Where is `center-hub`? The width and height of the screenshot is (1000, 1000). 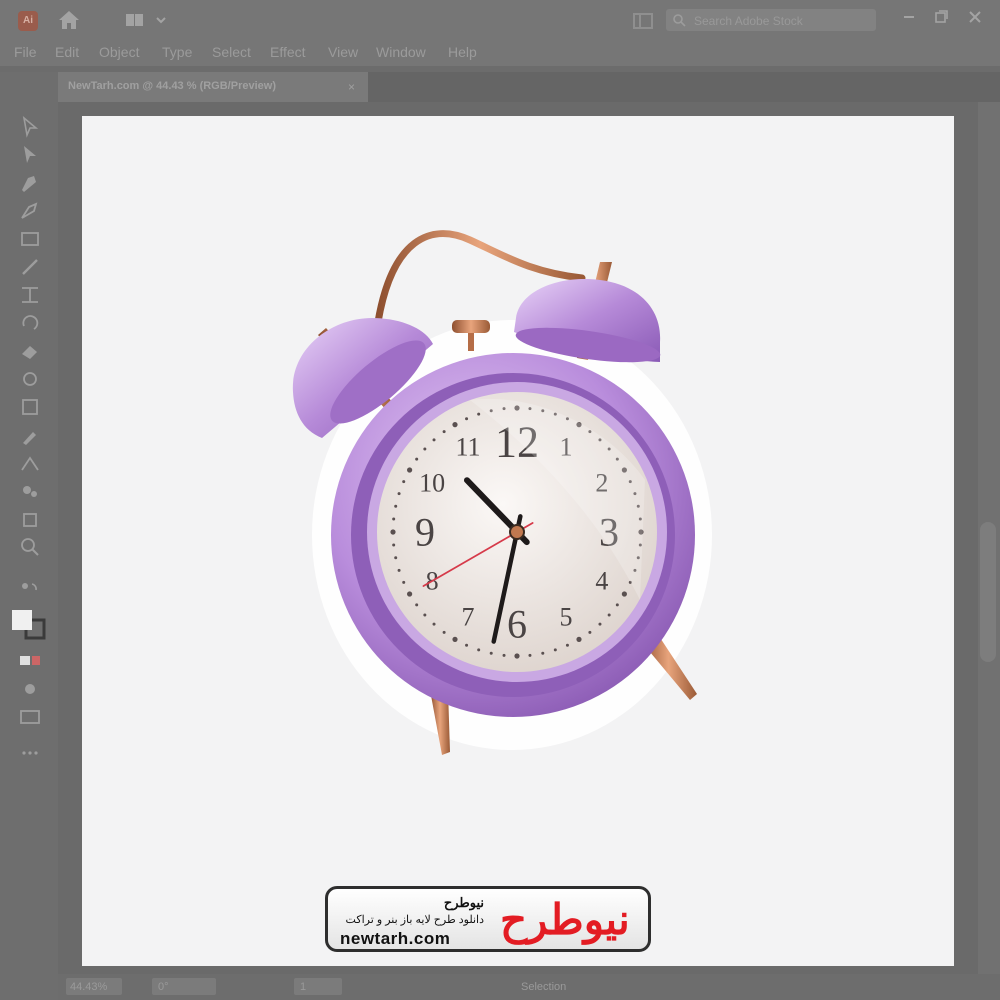 center-hub is located at coordinates (517, 532).